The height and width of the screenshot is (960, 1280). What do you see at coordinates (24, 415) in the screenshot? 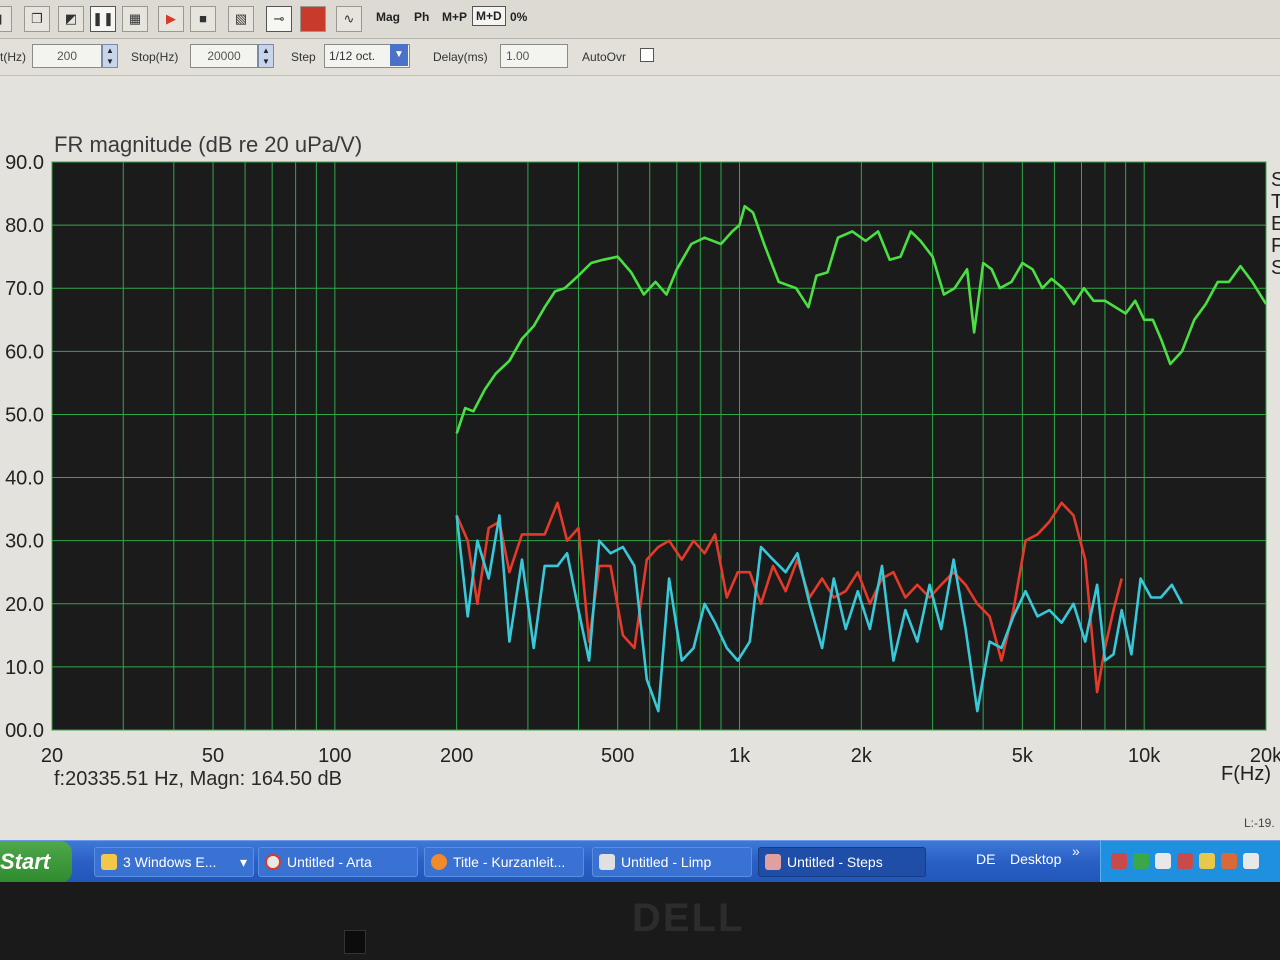
I see `y-tick-label: 50.0` at bounding box center [24, 415].